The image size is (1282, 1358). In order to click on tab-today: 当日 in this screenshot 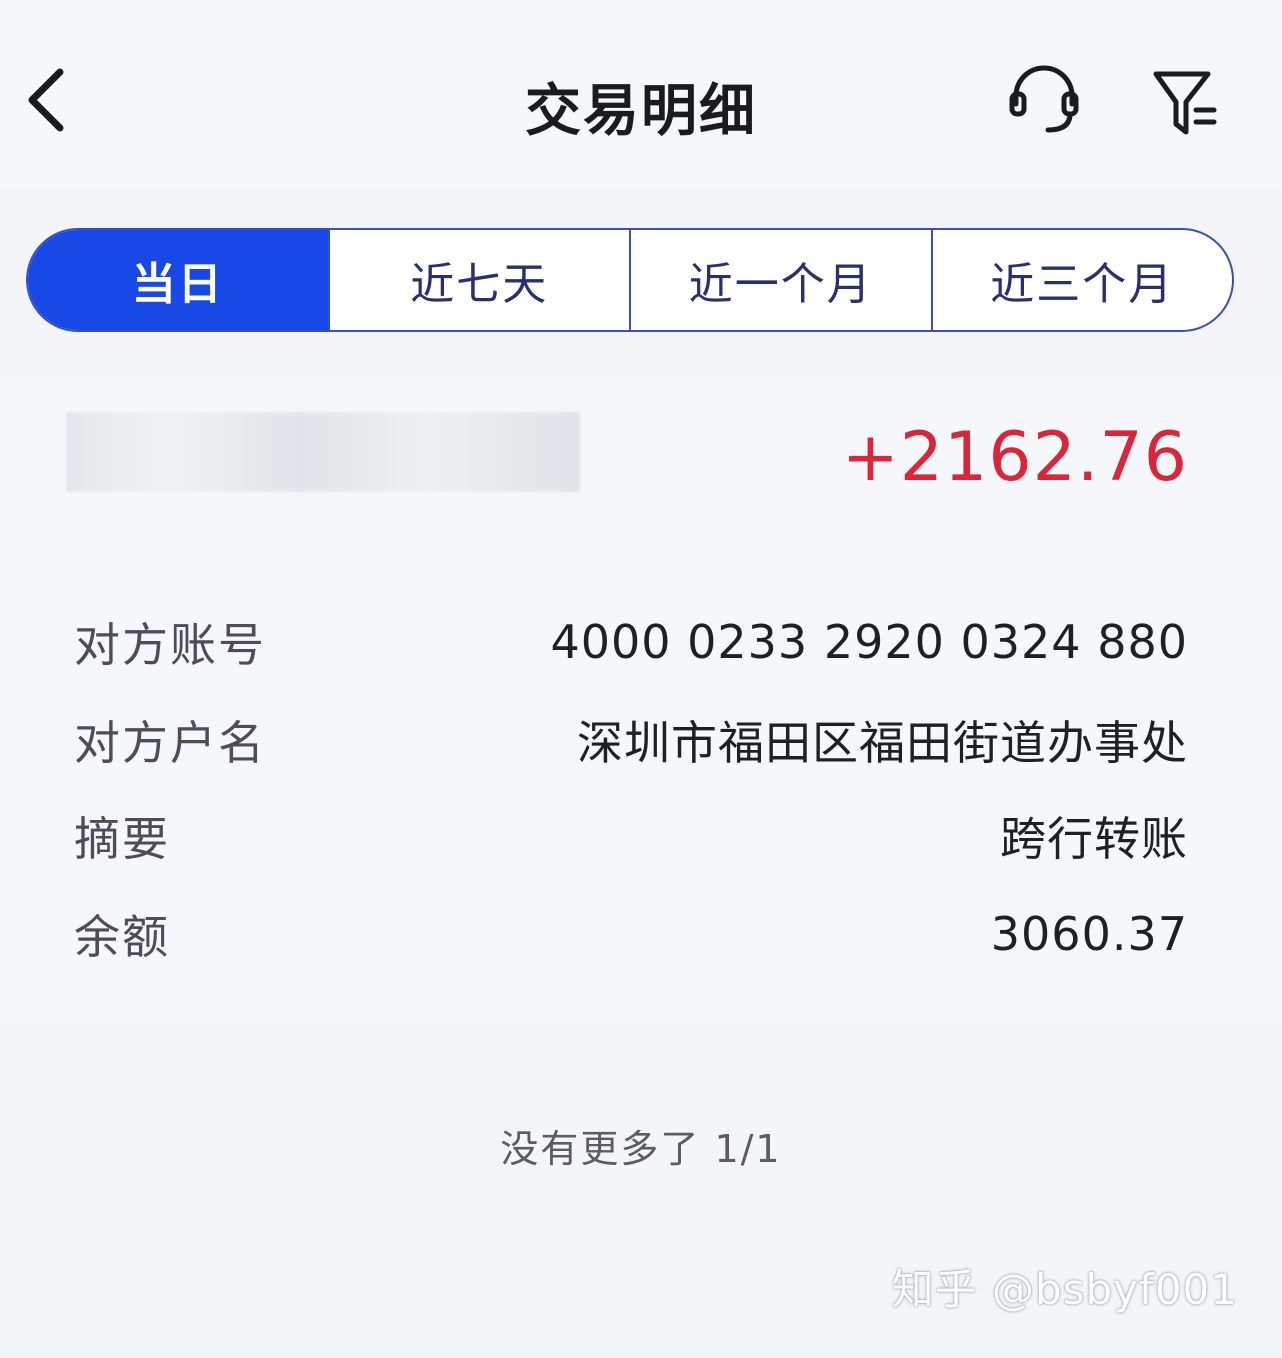, I will do `click(178, 280)`.